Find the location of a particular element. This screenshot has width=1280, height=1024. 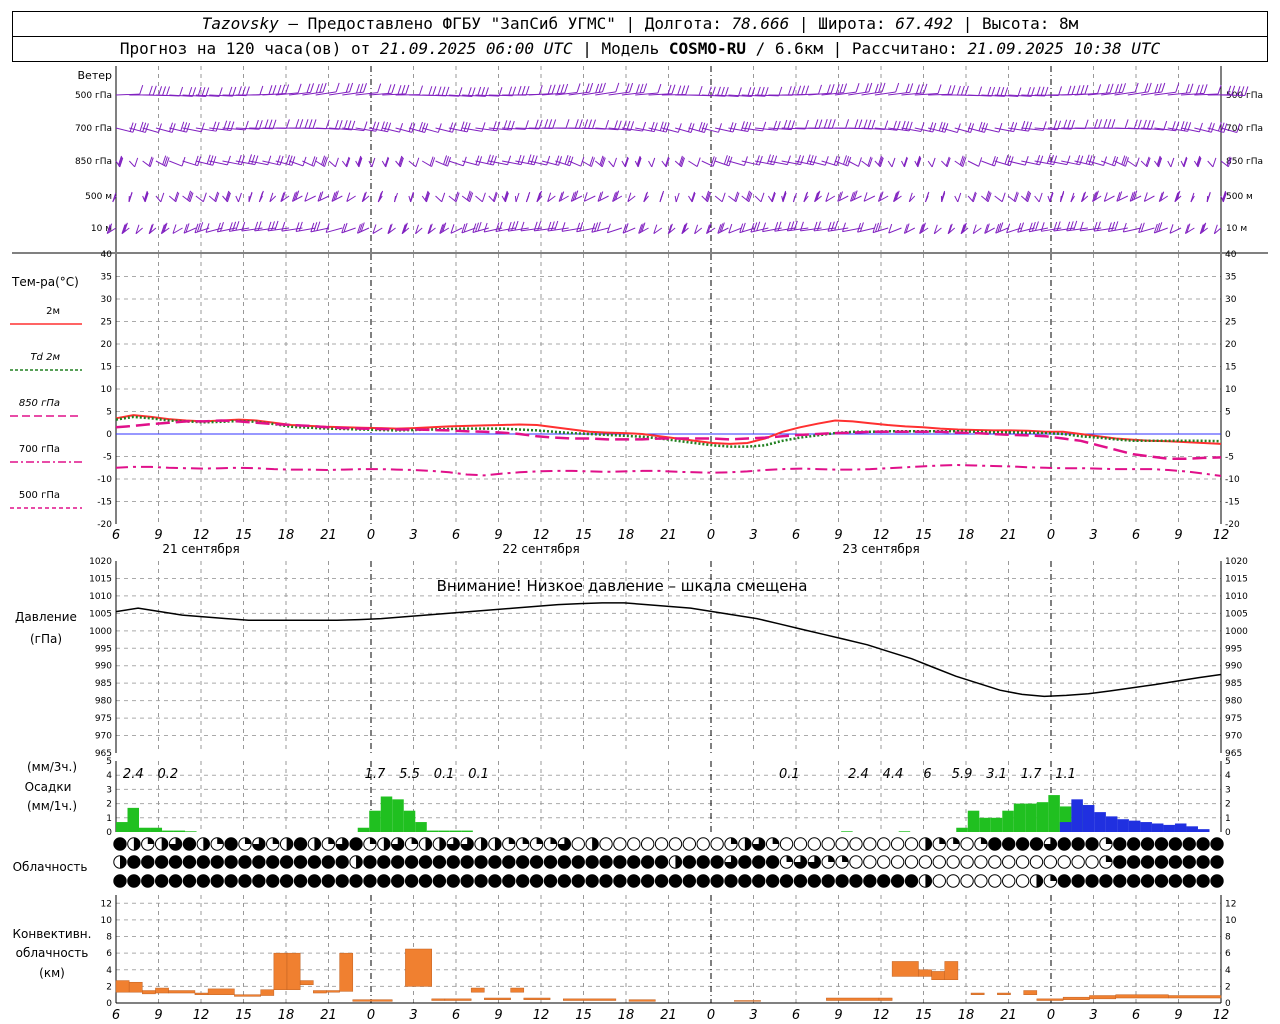

y-tick-label-left: 4 is located at coordinates (109, 776).